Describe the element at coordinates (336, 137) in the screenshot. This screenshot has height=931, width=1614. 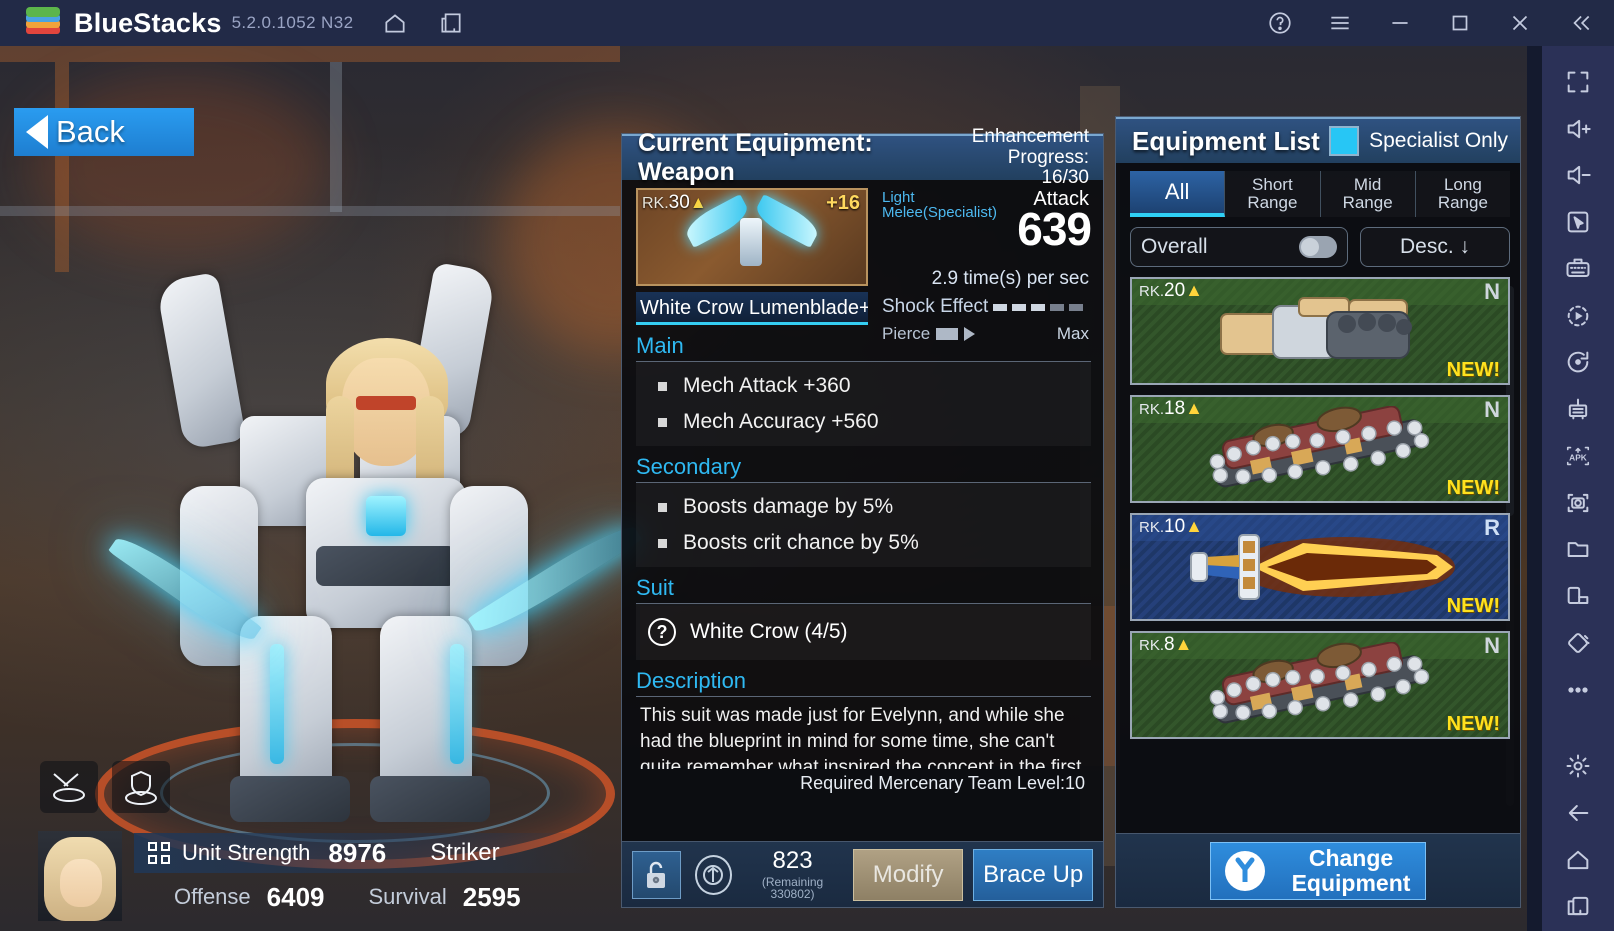
I see `background-pipe` at that location.